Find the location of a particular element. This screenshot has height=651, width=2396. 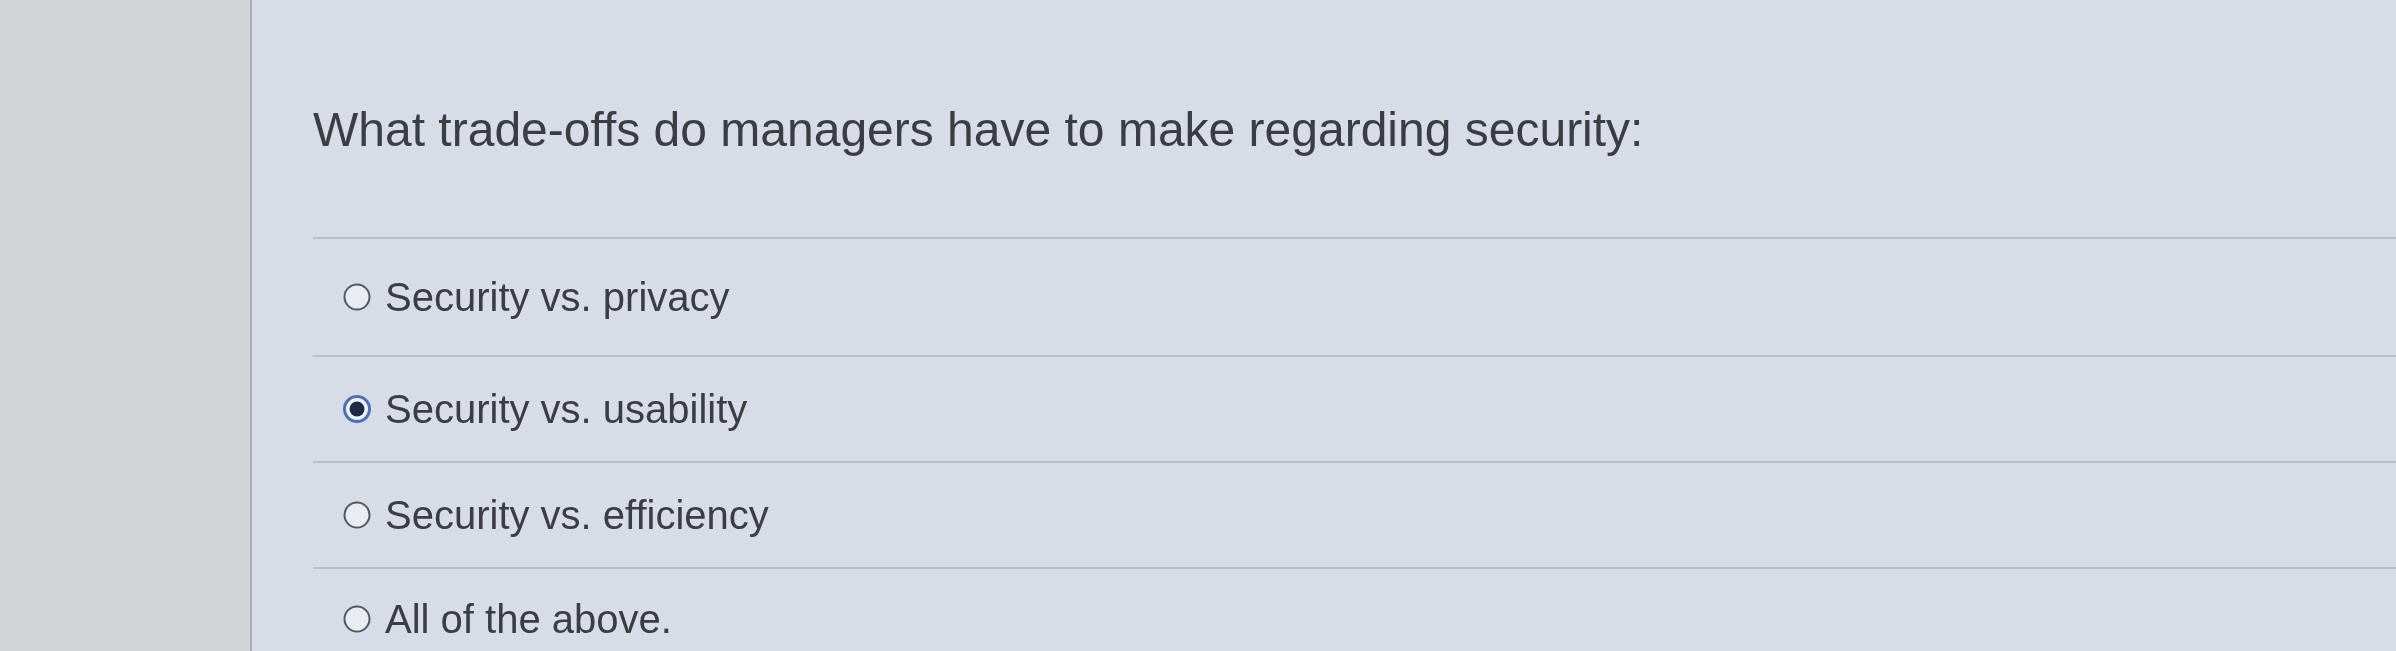

option-label: Security vs. privacy is located at coordinates (557, 297).